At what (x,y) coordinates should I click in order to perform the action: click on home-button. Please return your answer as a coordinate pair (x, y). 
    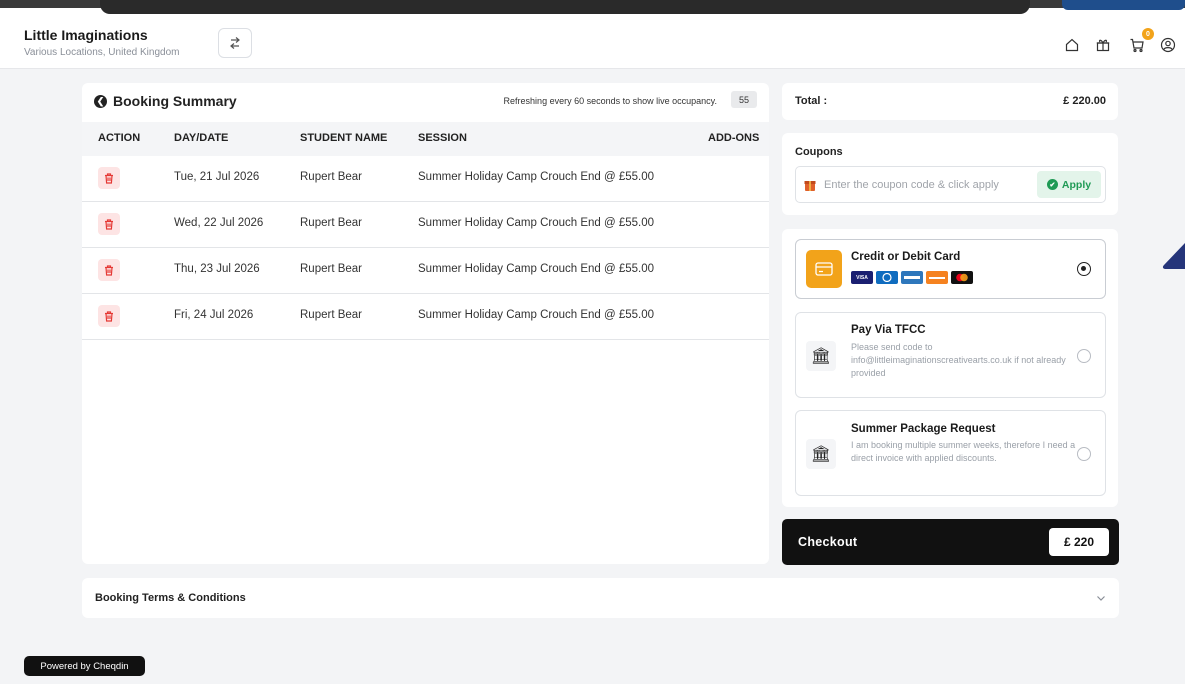
    Looking at the image, I should click on (1072, 45).